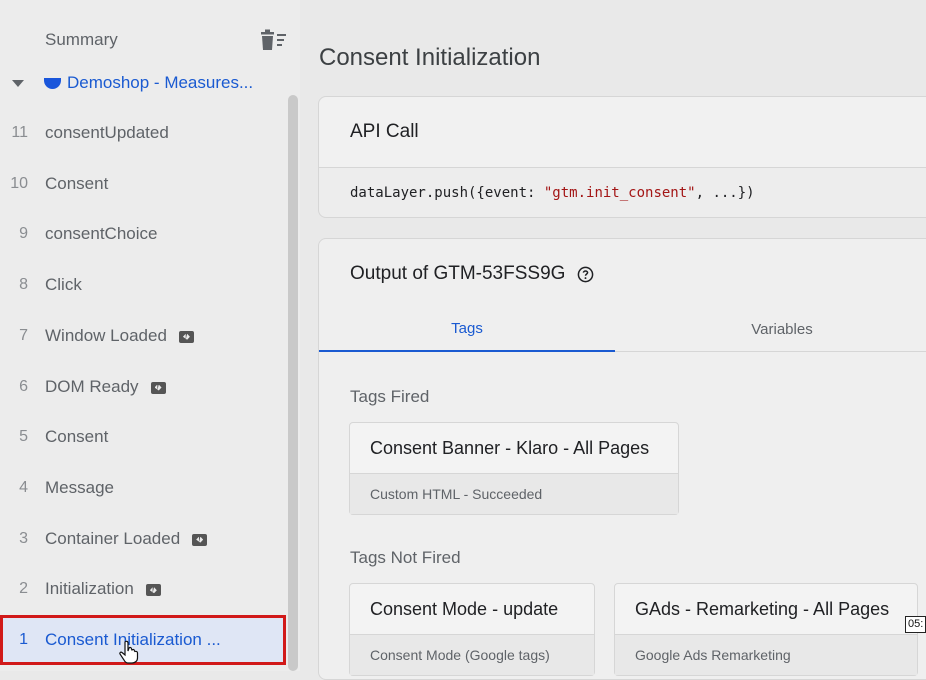 Image resolution: width=926 pixels, height=680 pixels. What do you see at coordinates (766, 655) in the screenshot?
I see `tag-type: Google Ads Remarketing` at bounding box center [766, 655].